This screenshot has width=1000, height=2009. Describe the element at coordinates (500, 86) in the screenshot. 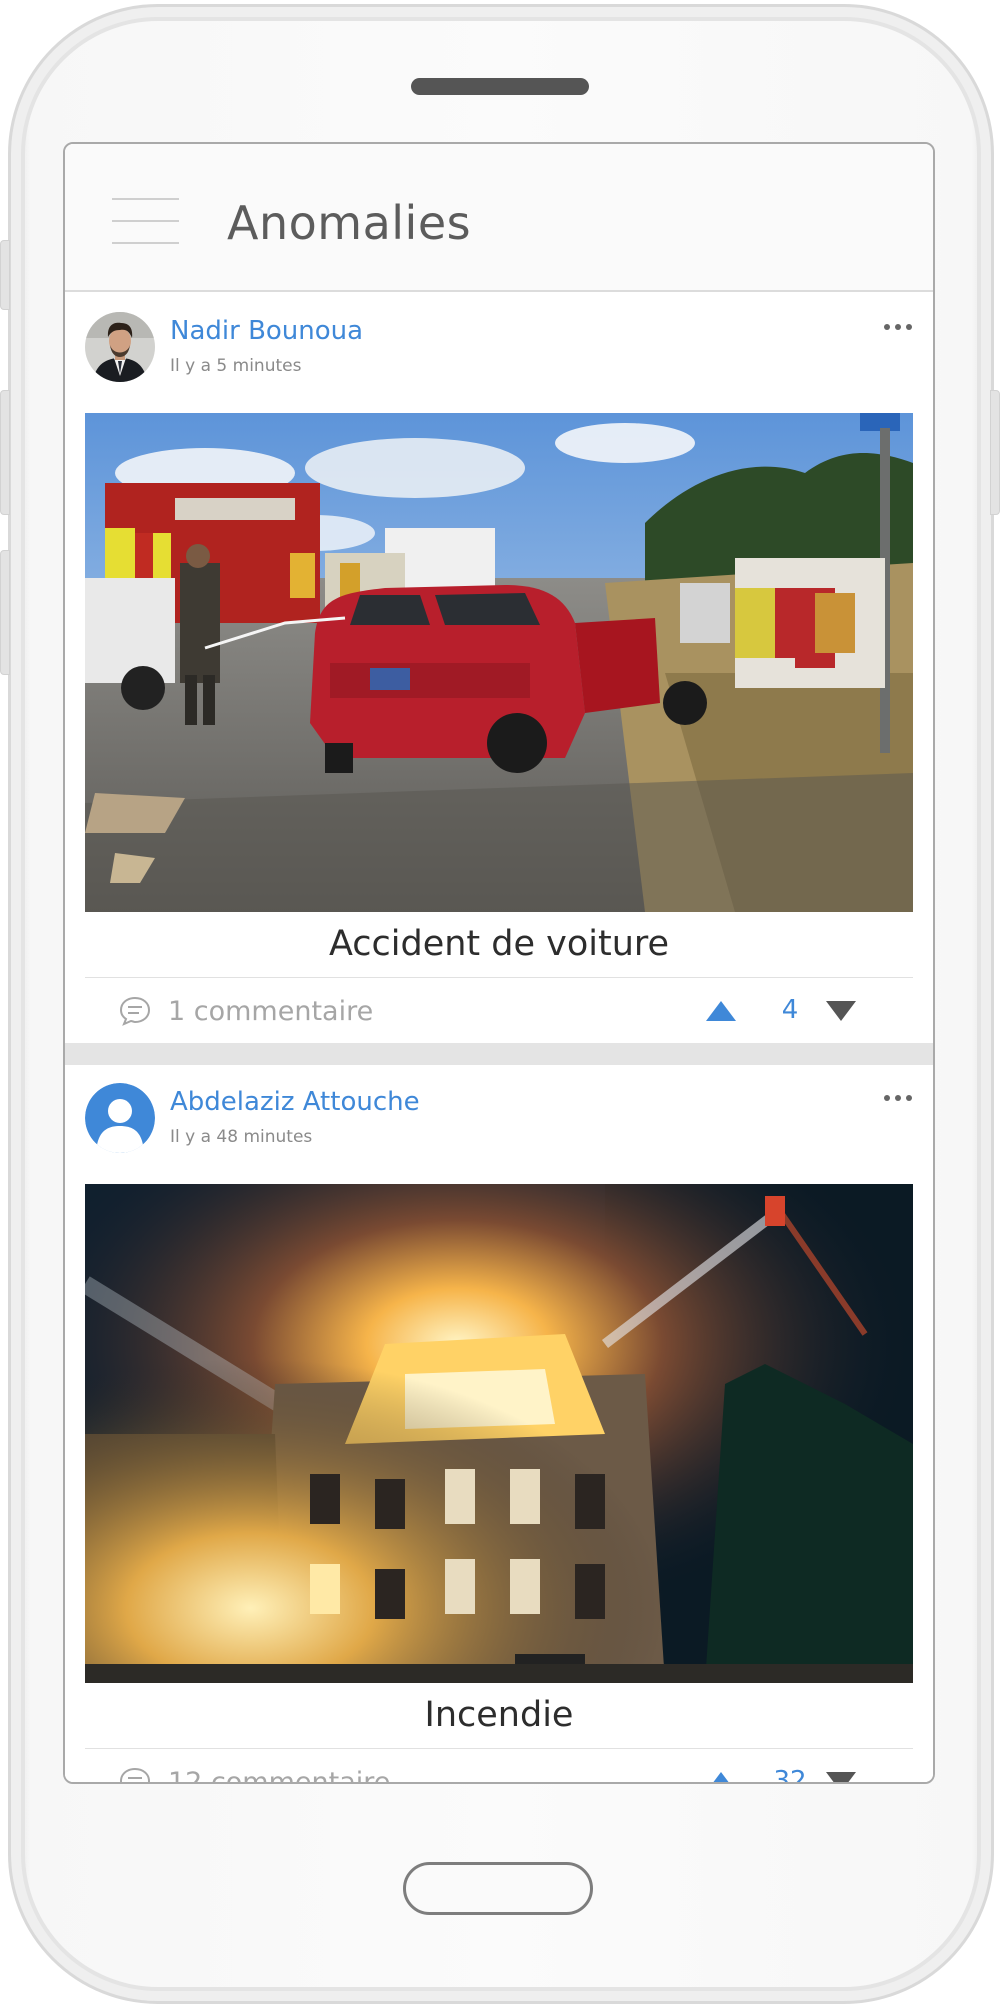

I see `phone-speaker` at that location.